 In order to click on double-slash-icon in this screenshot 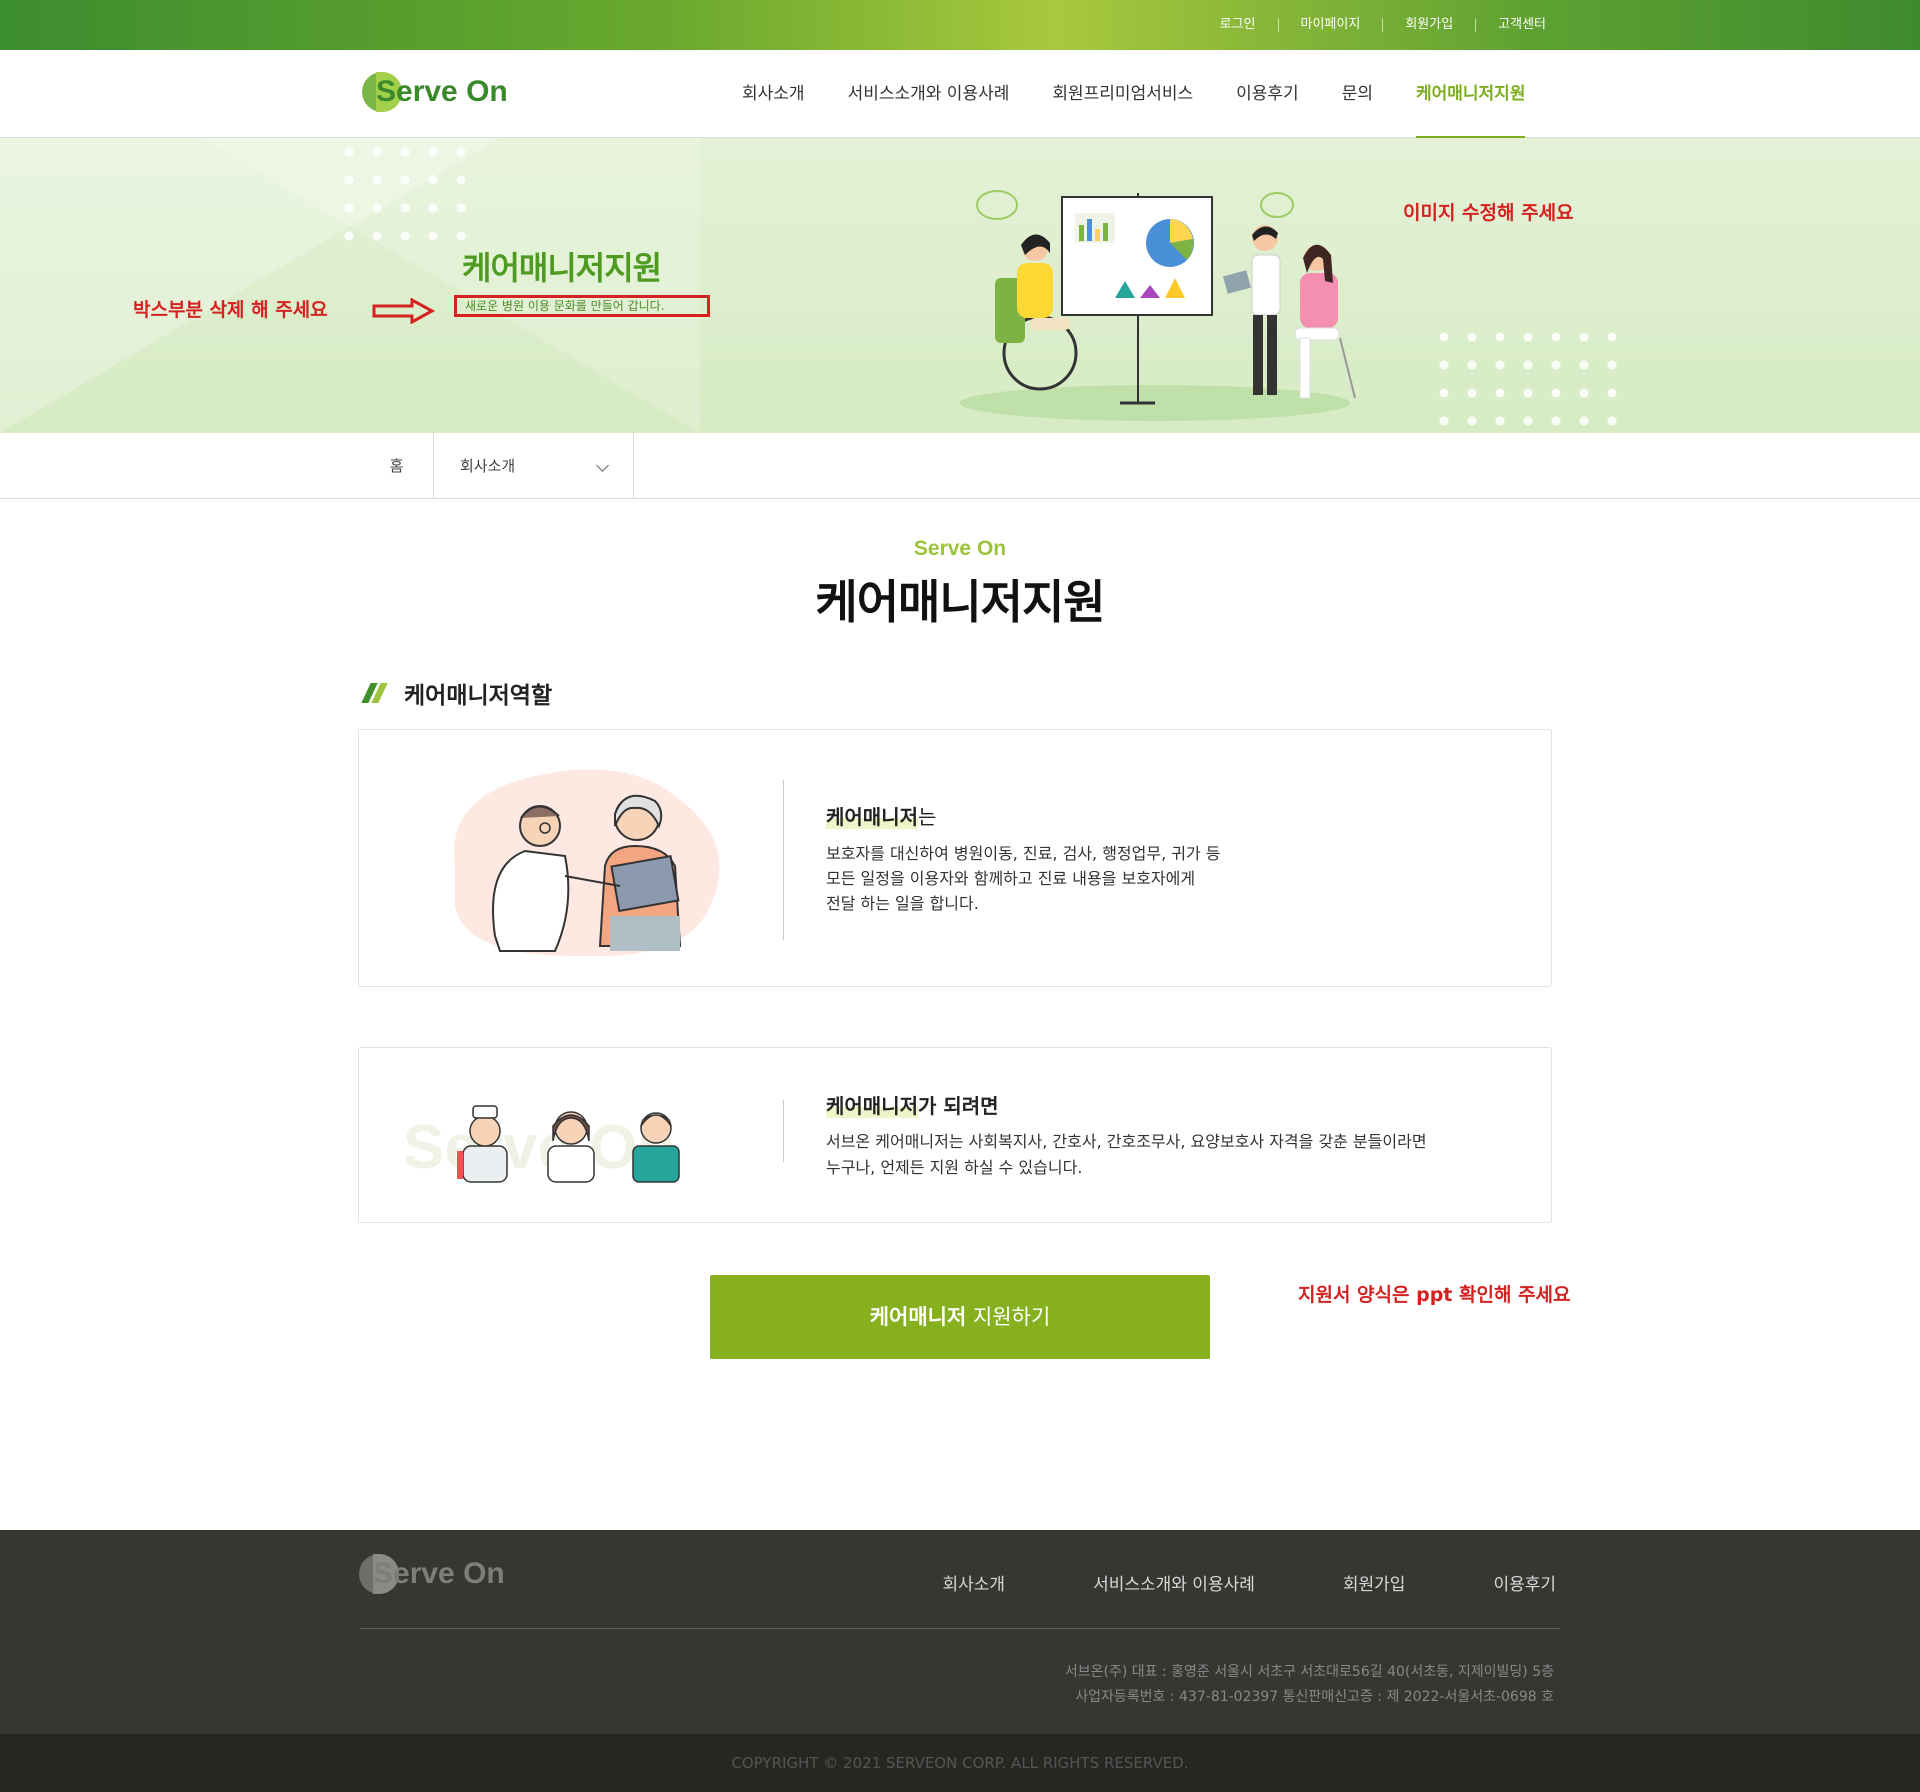, I will do `click(374, 693)`.